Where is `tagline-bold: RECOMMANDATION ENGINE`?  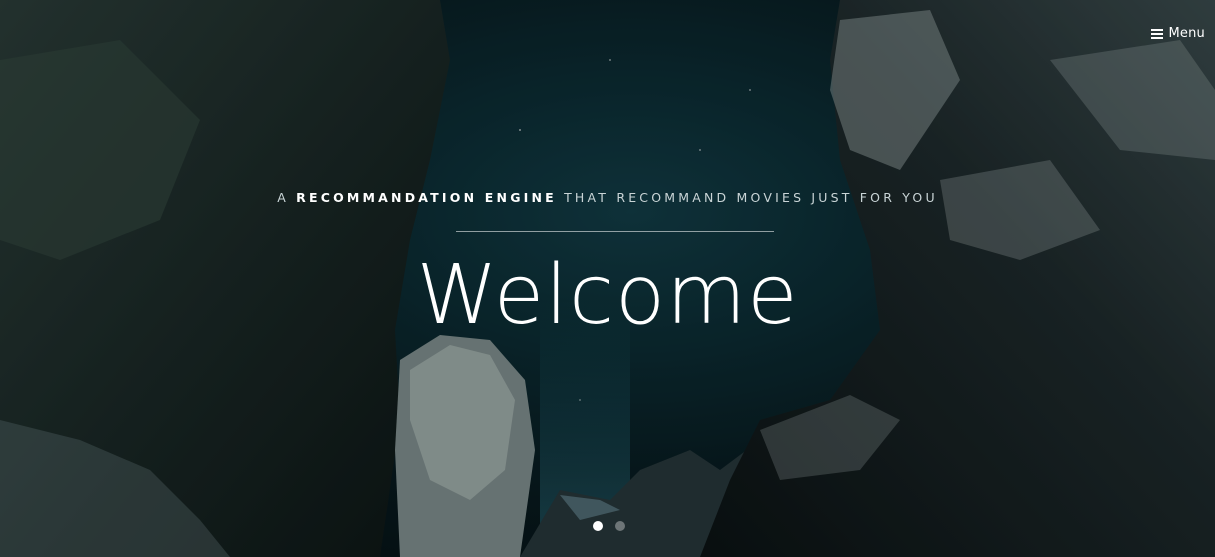 tagline-bold: RECOMMANDATION ENGINE is located at coordinates (426, 197).